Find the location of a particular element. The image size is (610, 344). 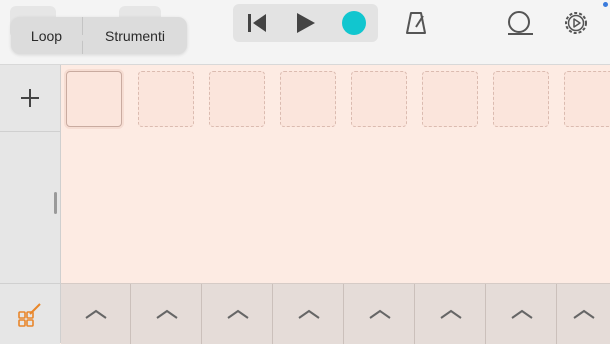

loop-instruments-popover: Loop Strumenti is located at coordinates (99, 35).